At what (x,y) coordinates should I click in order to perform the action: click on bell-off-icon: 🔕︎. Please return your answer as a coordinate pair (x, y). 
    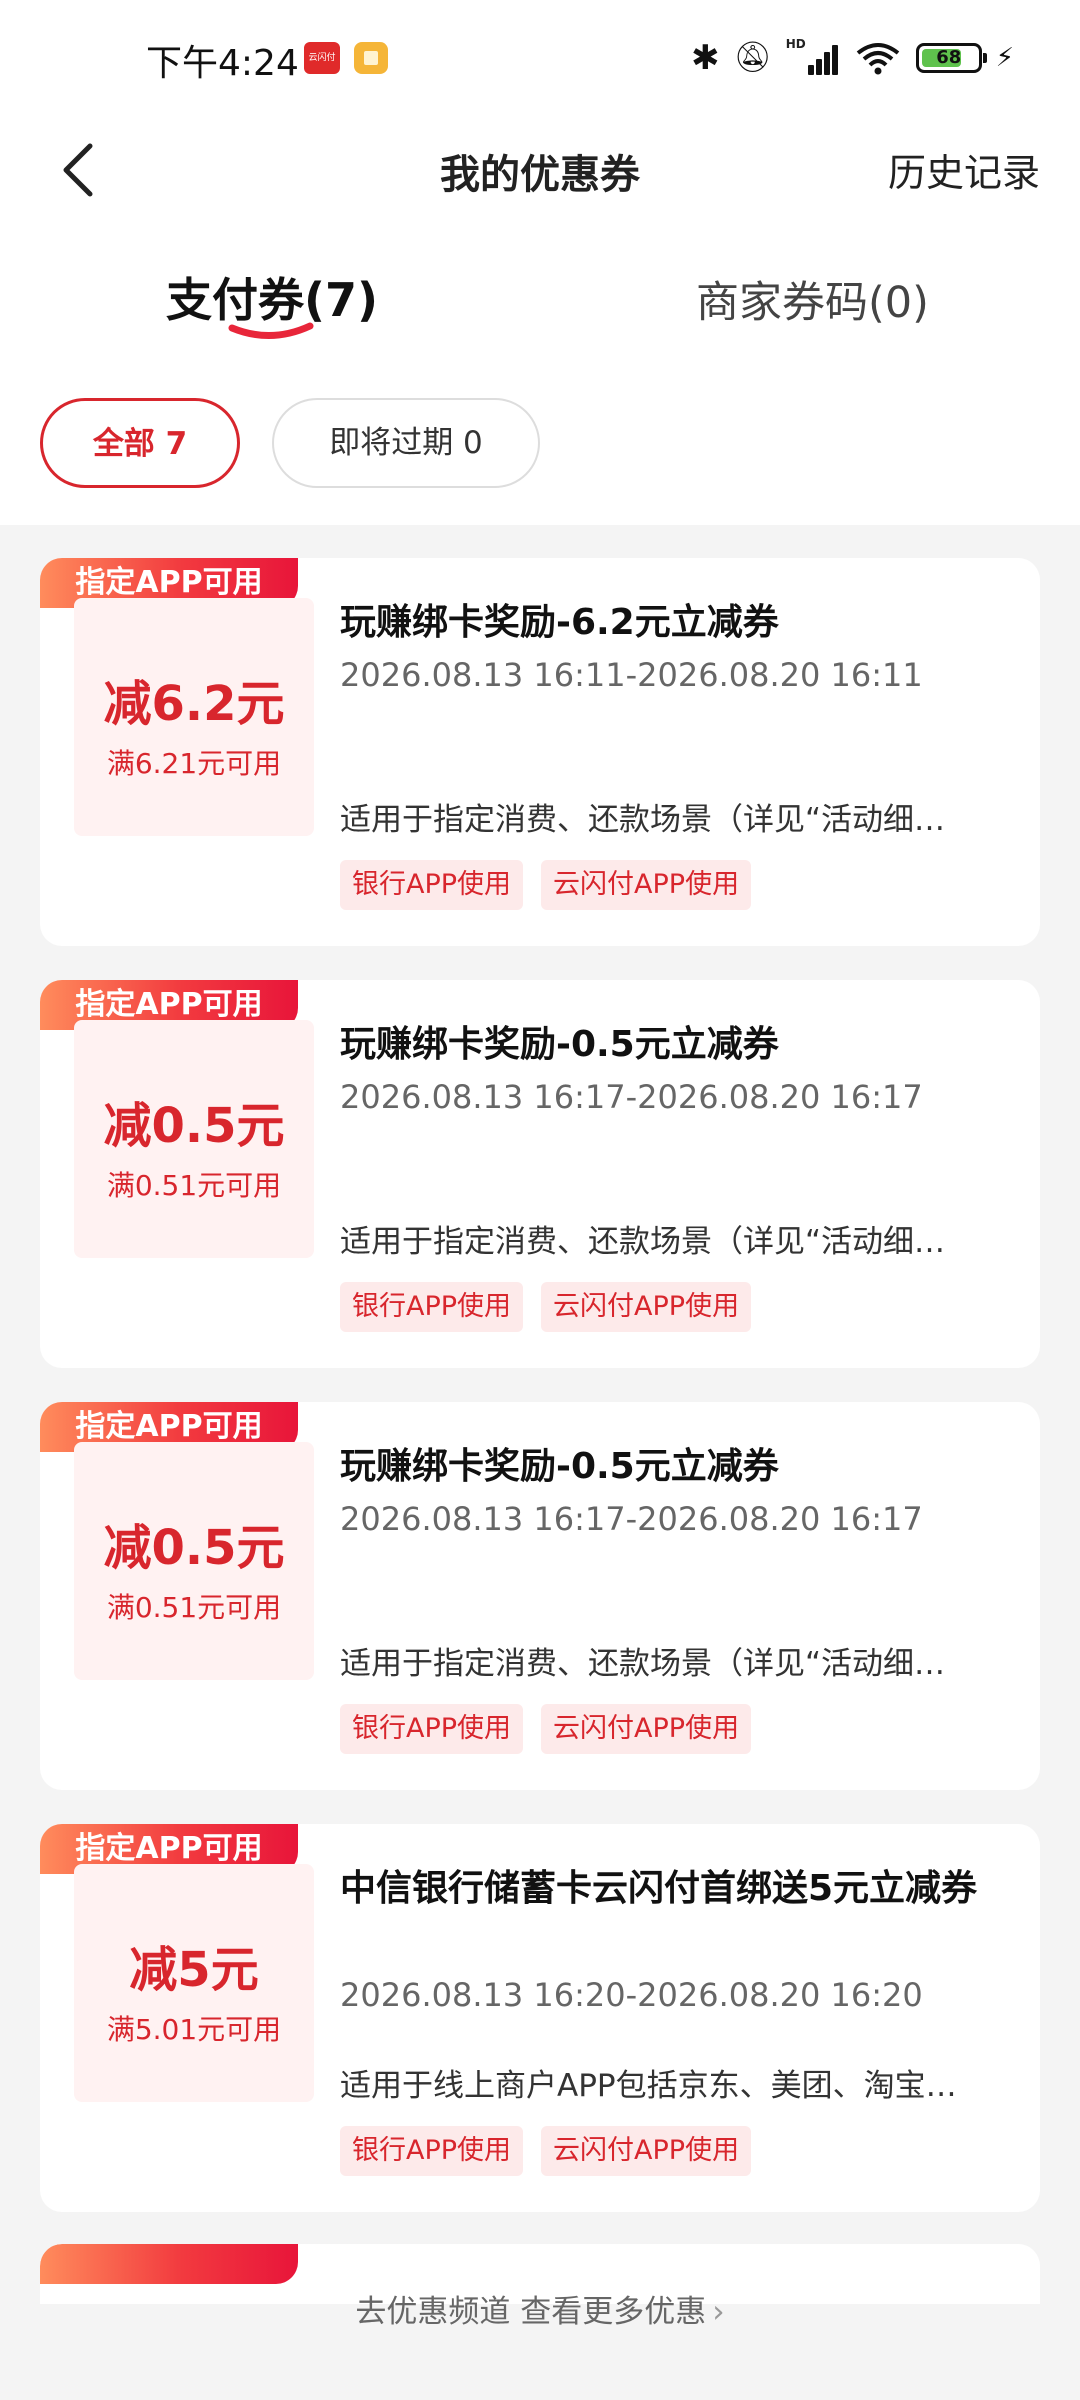
    Looking at the image, I should click on (752, 57).